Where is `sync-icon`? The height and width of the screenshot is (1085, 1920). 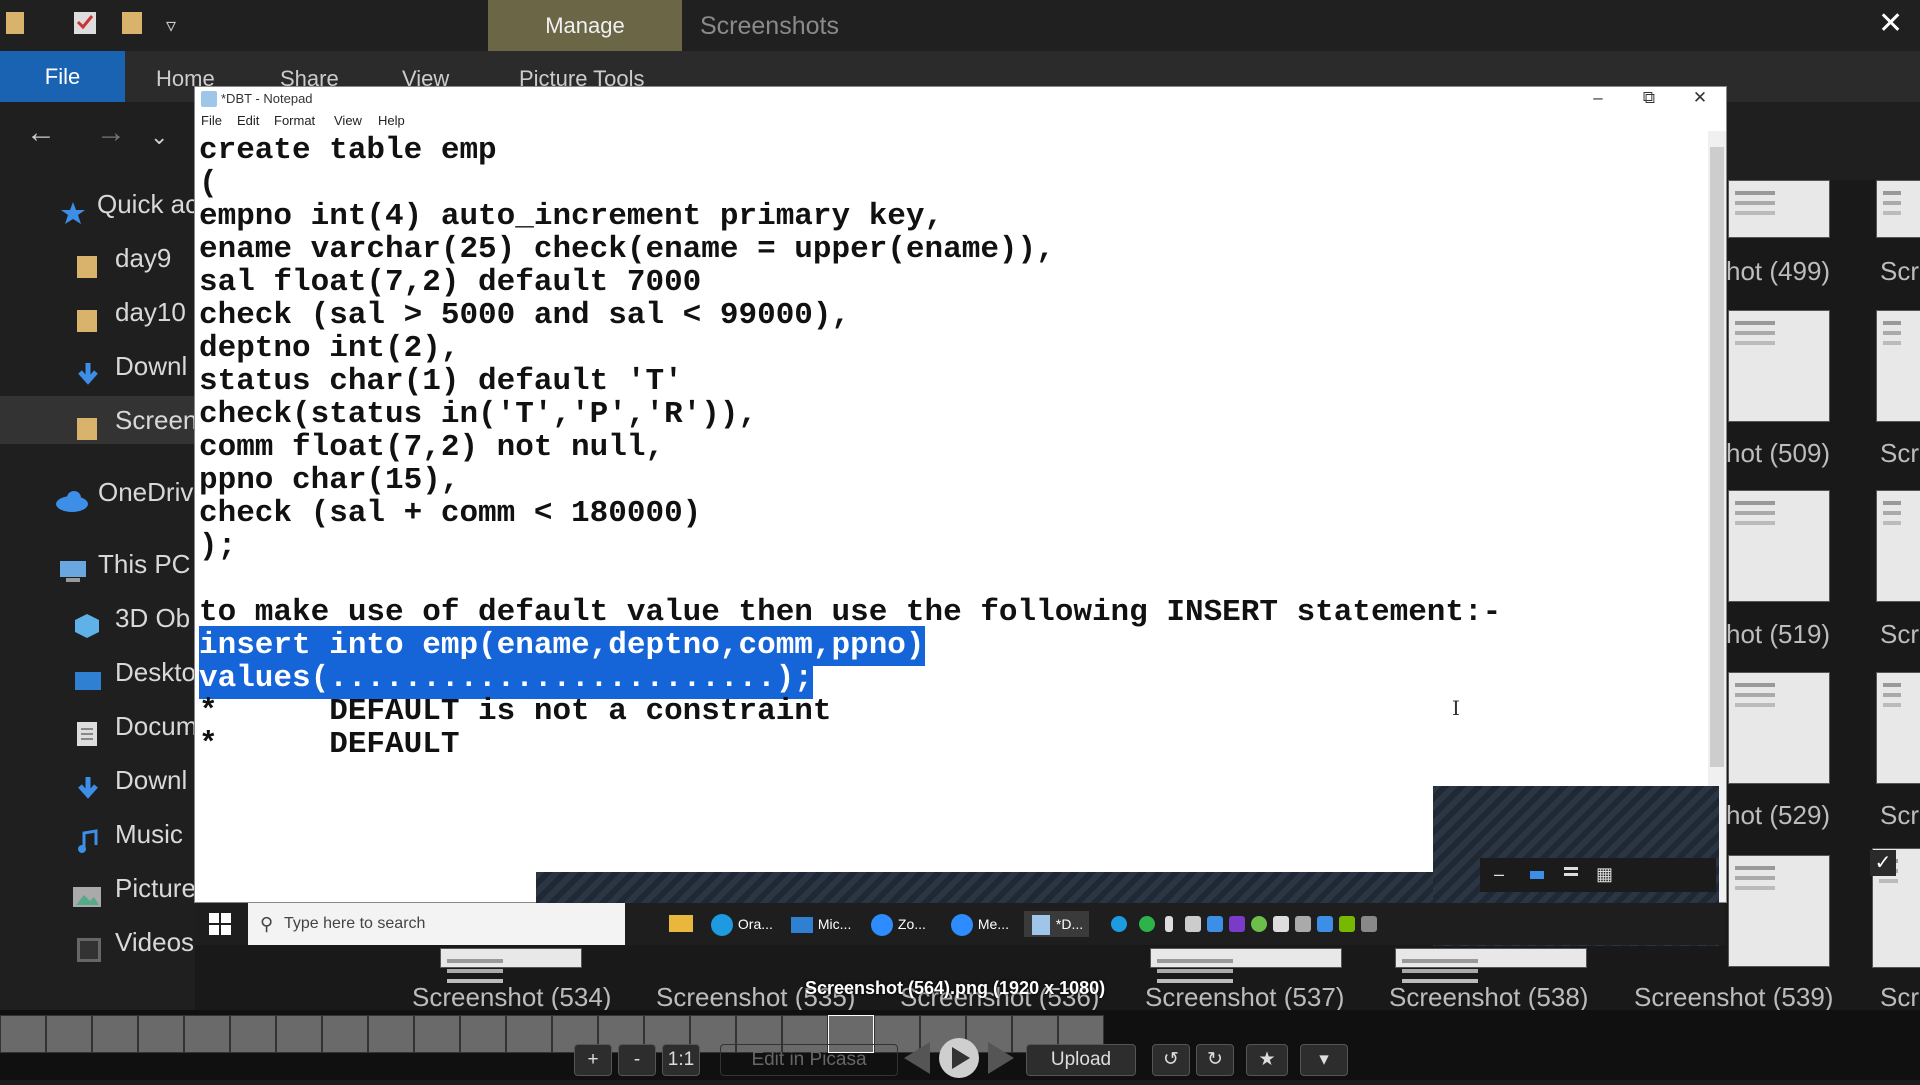
sync-icon is located at coordinates (1259, 924).